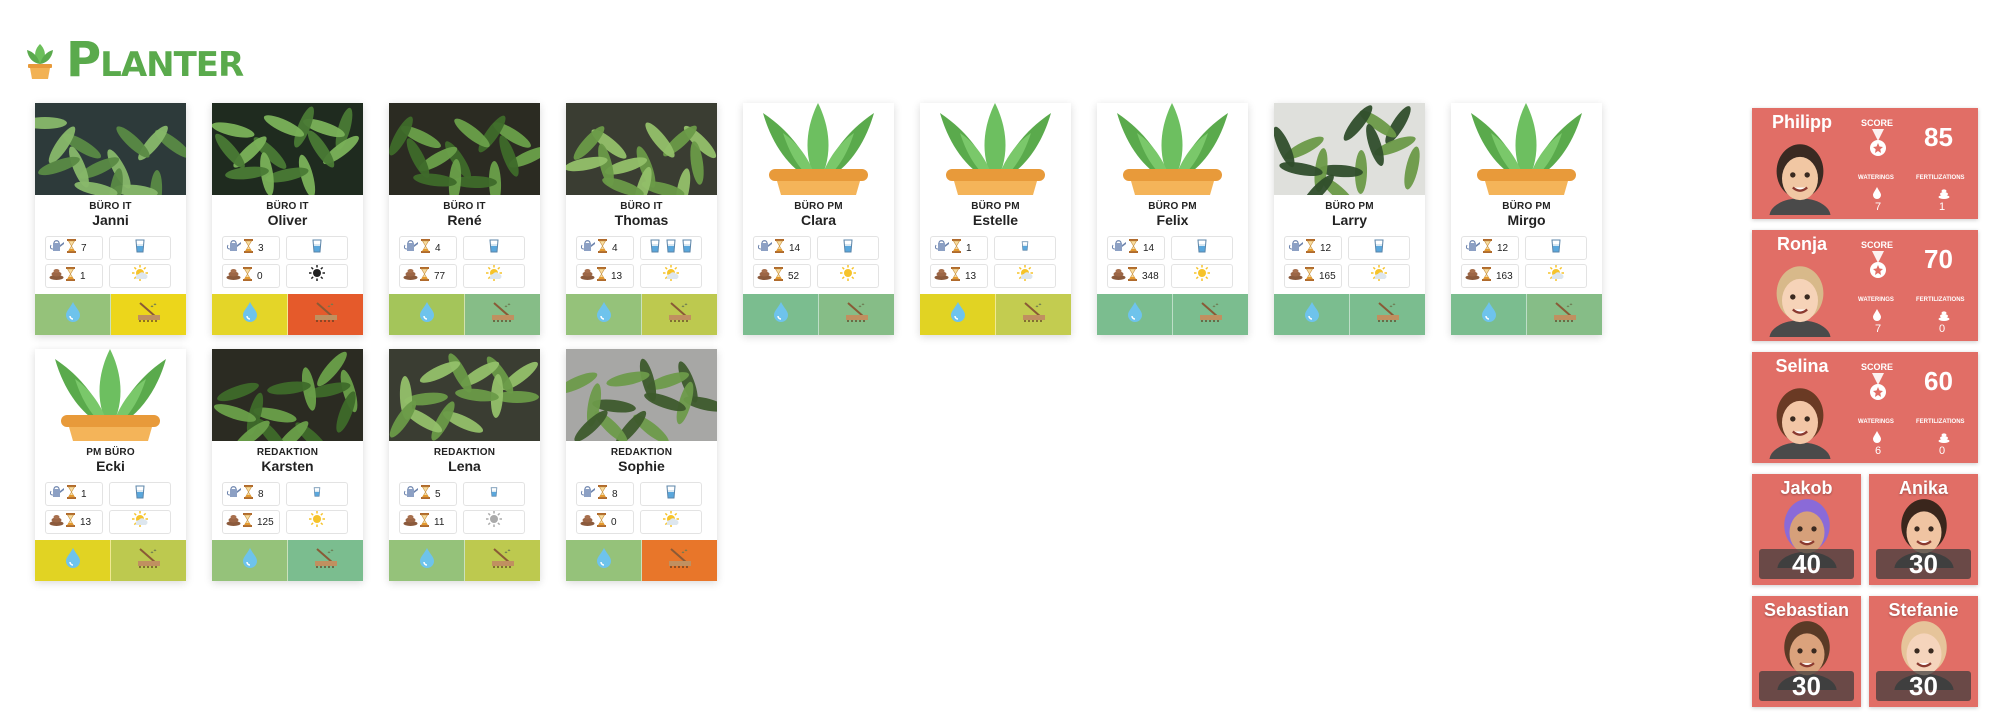 The width and height of the screenshot is (2000, 717). I want to click on fertilizations-label: FERTILIZATIONS, so click(1940, 178).